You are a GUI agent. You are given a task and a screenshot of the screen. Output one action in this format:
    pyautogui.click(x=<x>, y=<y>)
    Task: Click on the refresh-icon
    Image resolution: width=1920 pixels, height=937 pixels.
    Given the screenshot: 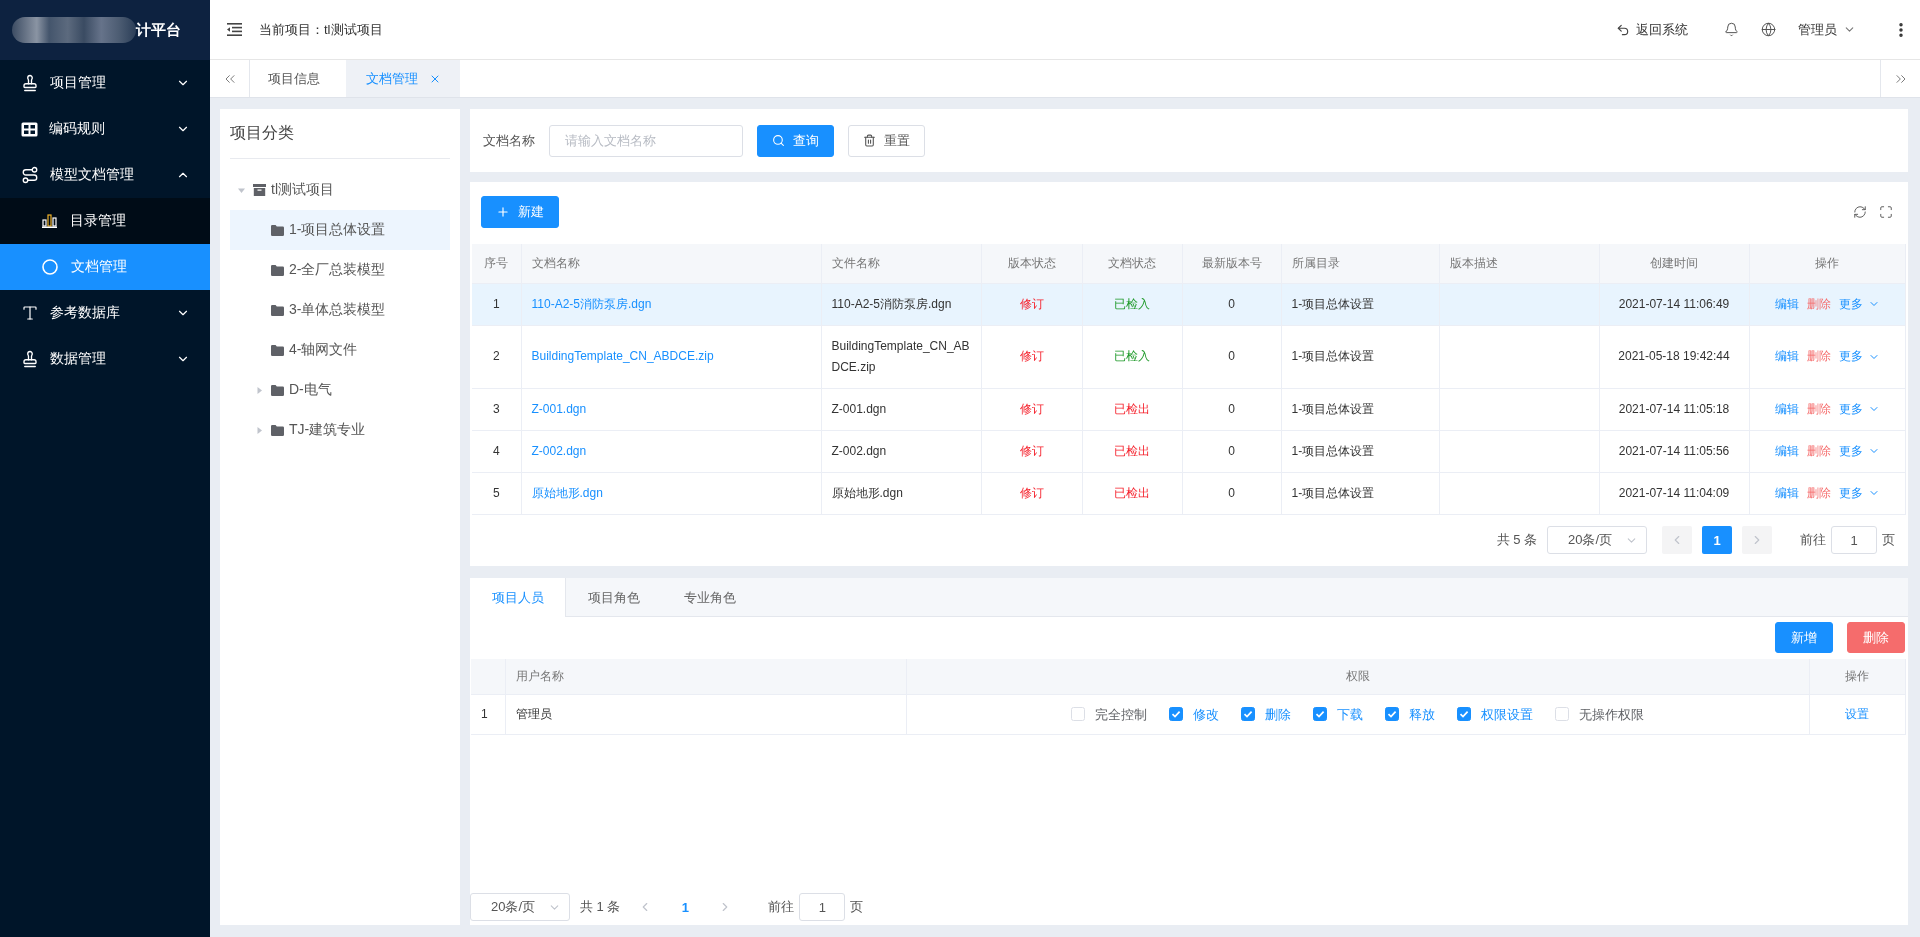 What is the action you would take?
    pyautogui.click(x=1860, y=212)
    